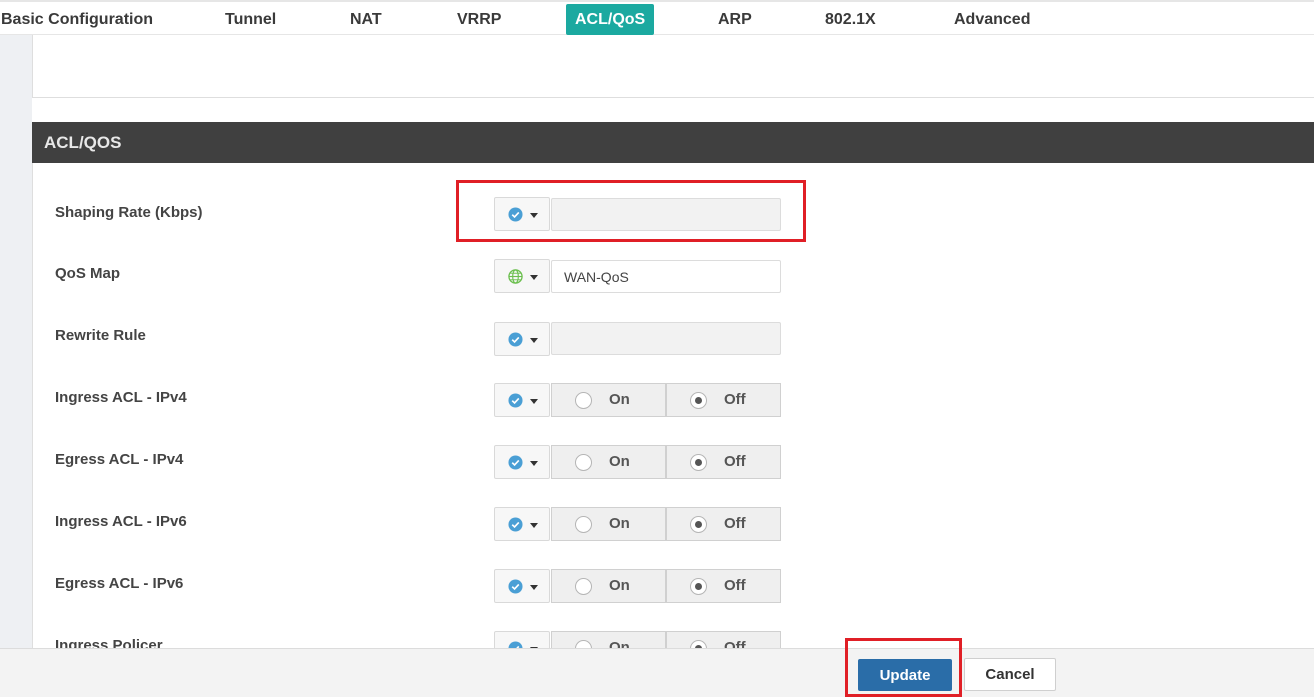  Describe the element at coordinates (100, 335) in the screenshot. I see `rewrite-rule-label: Rewrite Rule` at that location.